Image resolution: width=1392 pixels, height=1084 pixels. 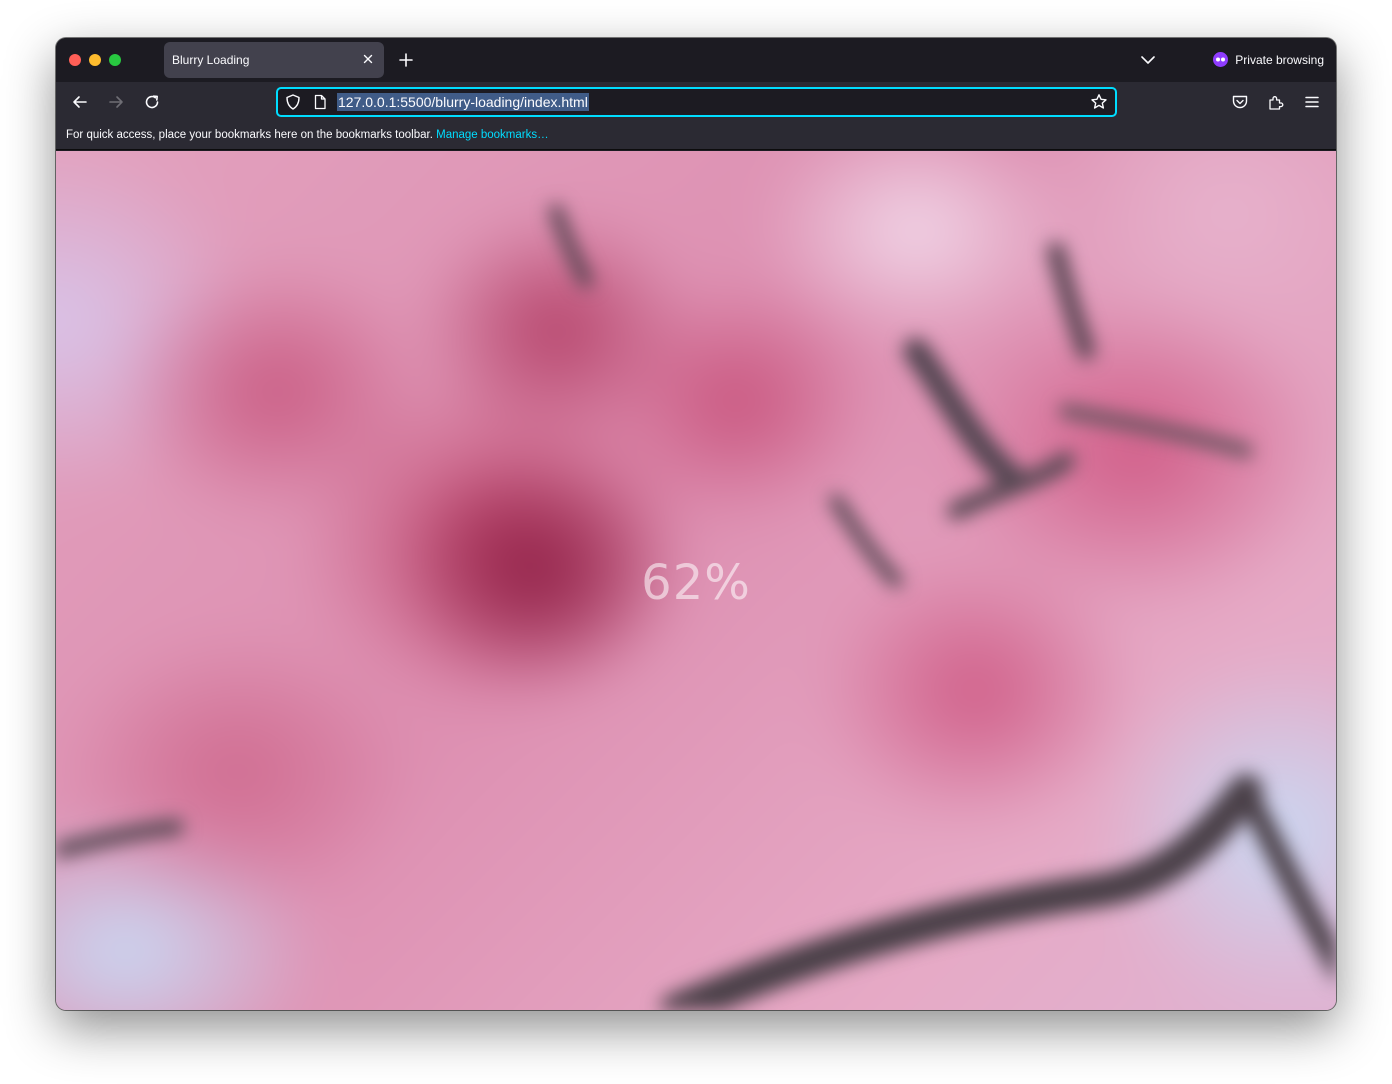 I want to click on forward-arrow-icon, so click(x=116, y=102).